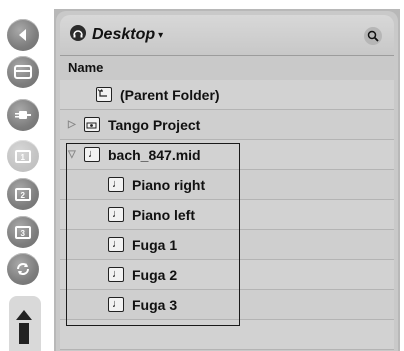 The height and width of the screenshot is (351, 404). Describe the element at coordinates (164, 214) in the screenshot. I see `list-item-label: Piano left` at that location.